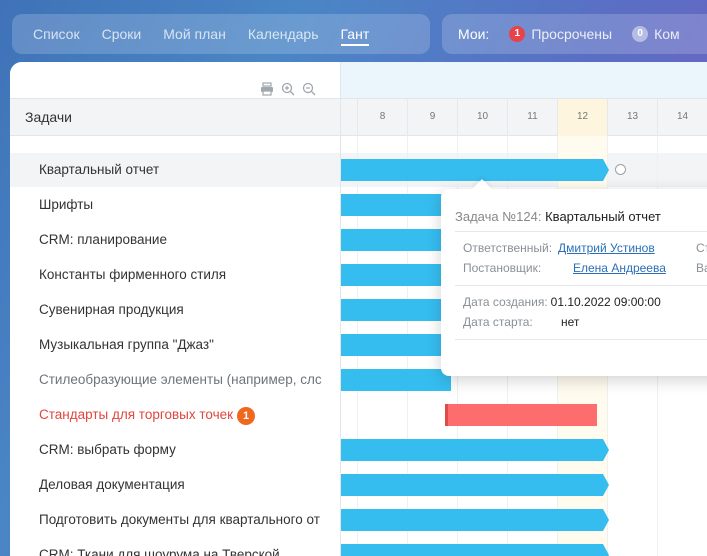  I want to click on gantt-tools, so click(288, 89).